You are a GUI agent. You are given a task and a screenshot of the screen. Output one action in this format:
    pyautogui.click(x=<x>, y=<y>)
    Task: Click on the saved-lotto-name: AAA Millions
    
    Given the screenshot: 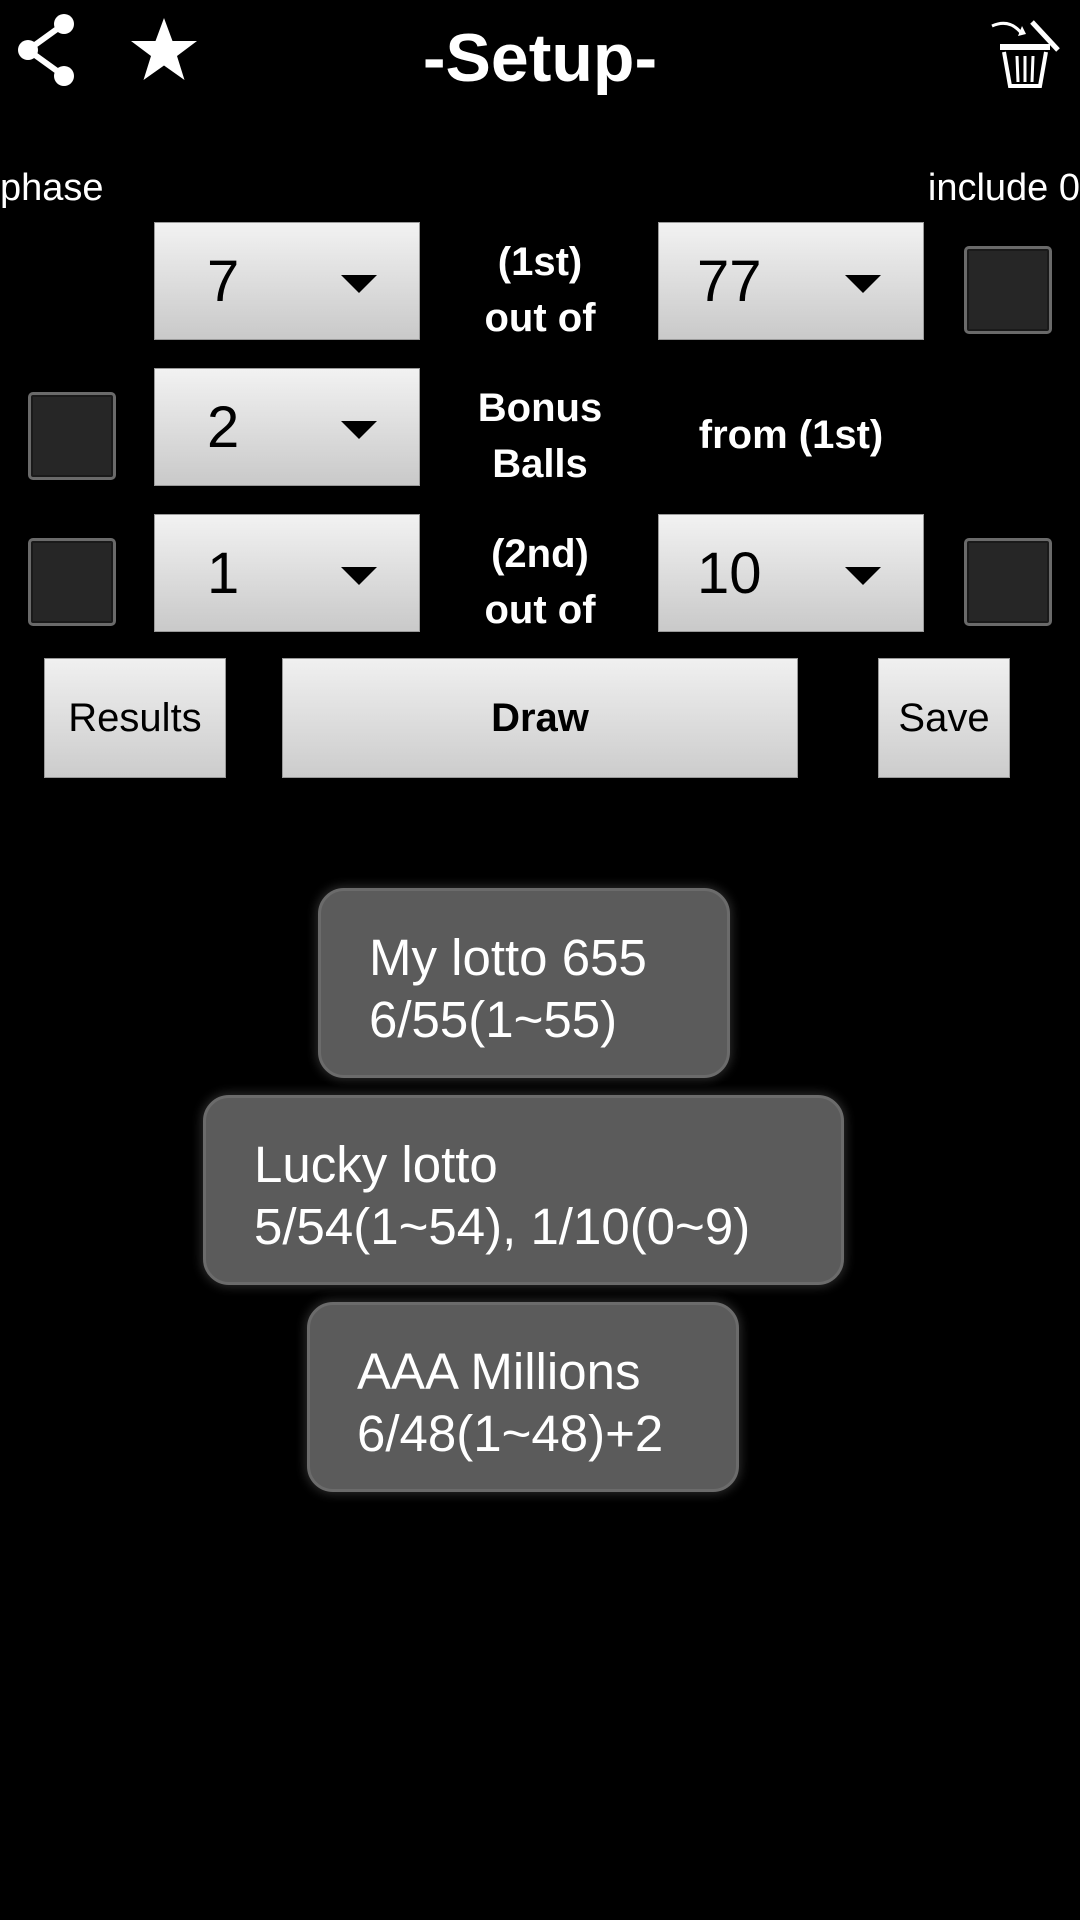 What is the action you would take?
    pyautogui.click(x=499, y=1371)
    